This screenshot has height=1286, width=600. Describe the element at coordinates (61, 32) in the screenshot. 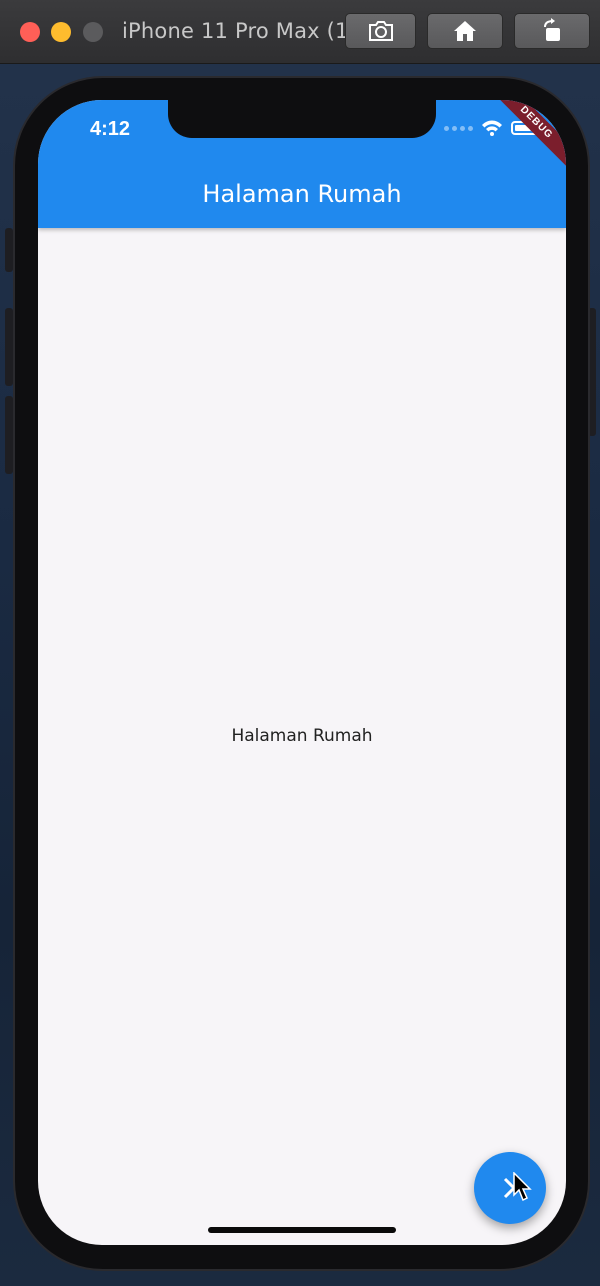

I see `minimize-window-button` at that location.